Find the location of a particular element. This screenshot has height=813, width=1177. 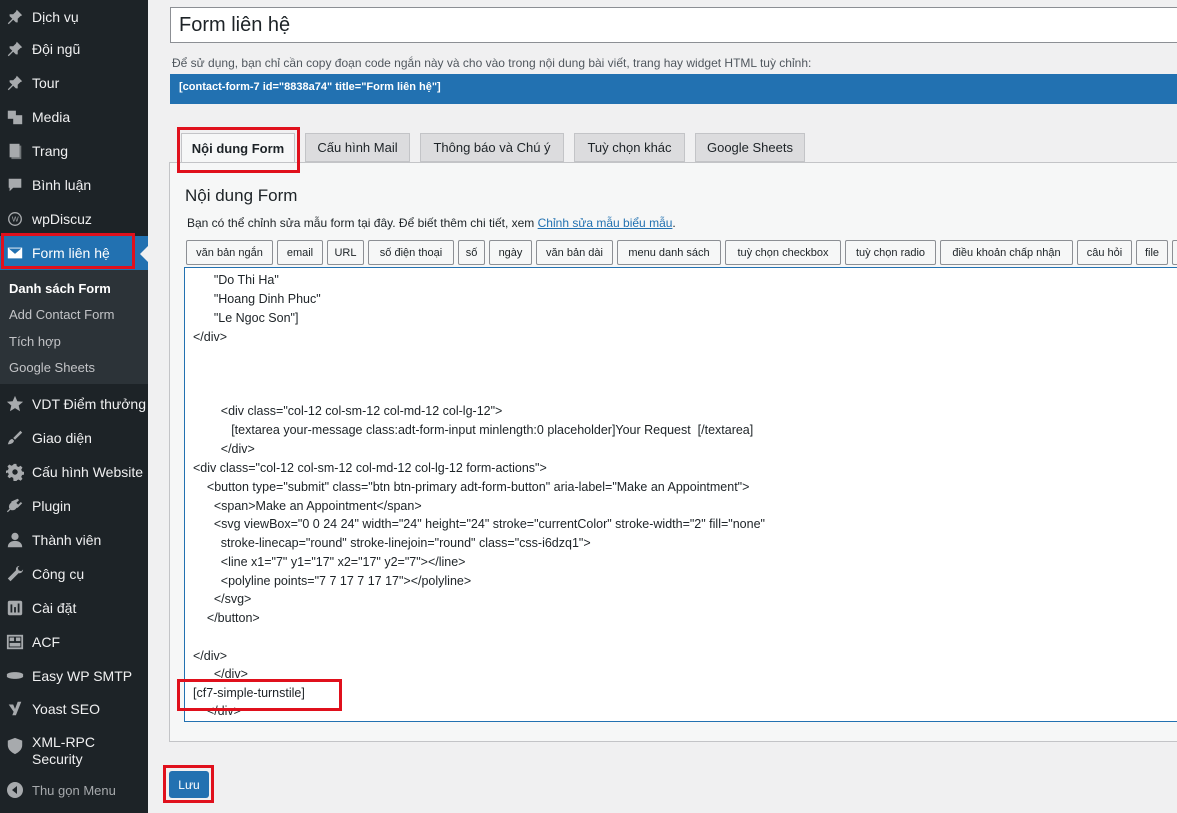

brush-icon is located at coordinates (15, 438).